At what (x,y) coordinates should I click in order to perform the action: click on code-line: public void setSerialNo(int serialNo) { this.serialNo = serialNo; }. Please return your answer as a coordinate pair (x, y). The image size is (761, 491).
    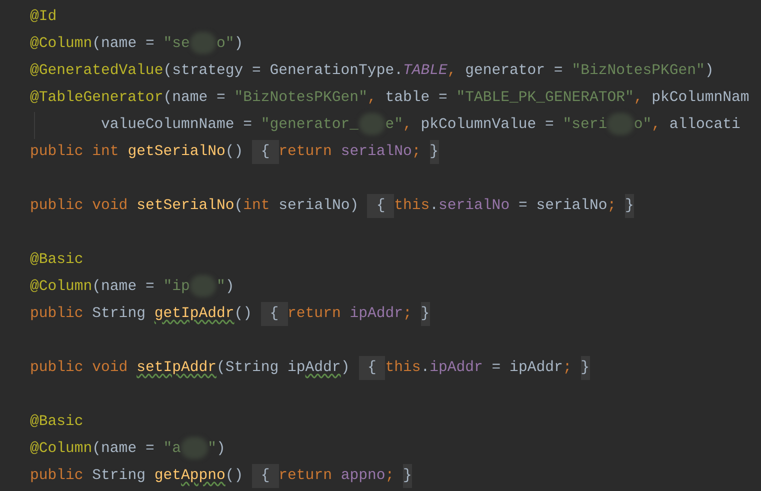
    Looking at the image, I should click on (332, 206).